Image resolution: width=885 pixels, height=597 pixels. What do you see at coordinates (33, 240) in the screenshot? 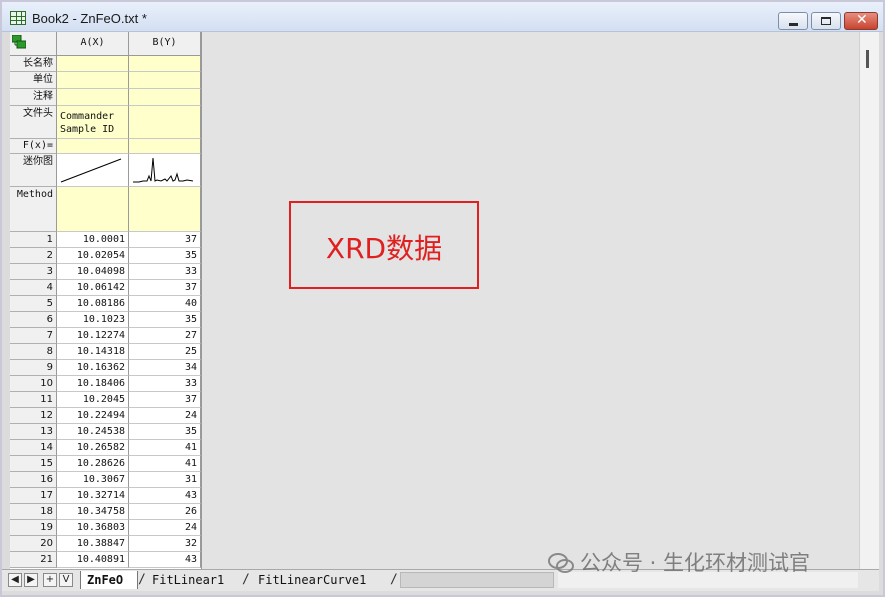
I see `row-number: 1` at bounding box center [33, 240].